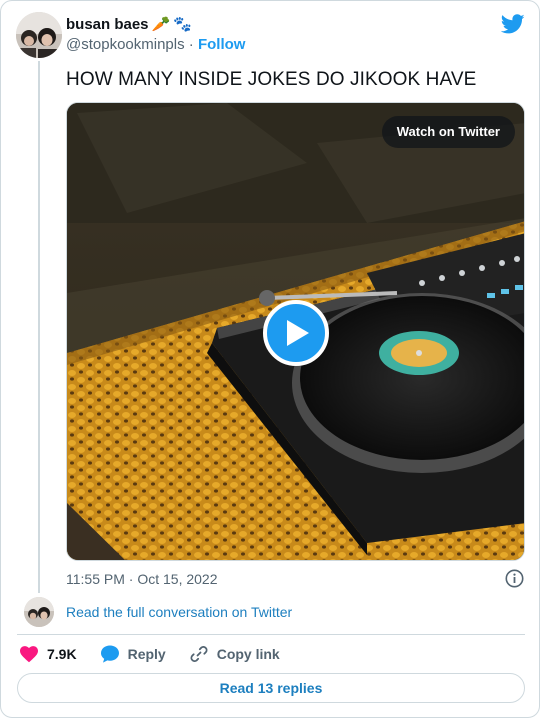 Image resolution: width=540 pixels, height=728 pixels. What do you see at coordinates (107, 24) in the screenshot?
I see `author-name: busan baes` at bounding box center [107, 24].